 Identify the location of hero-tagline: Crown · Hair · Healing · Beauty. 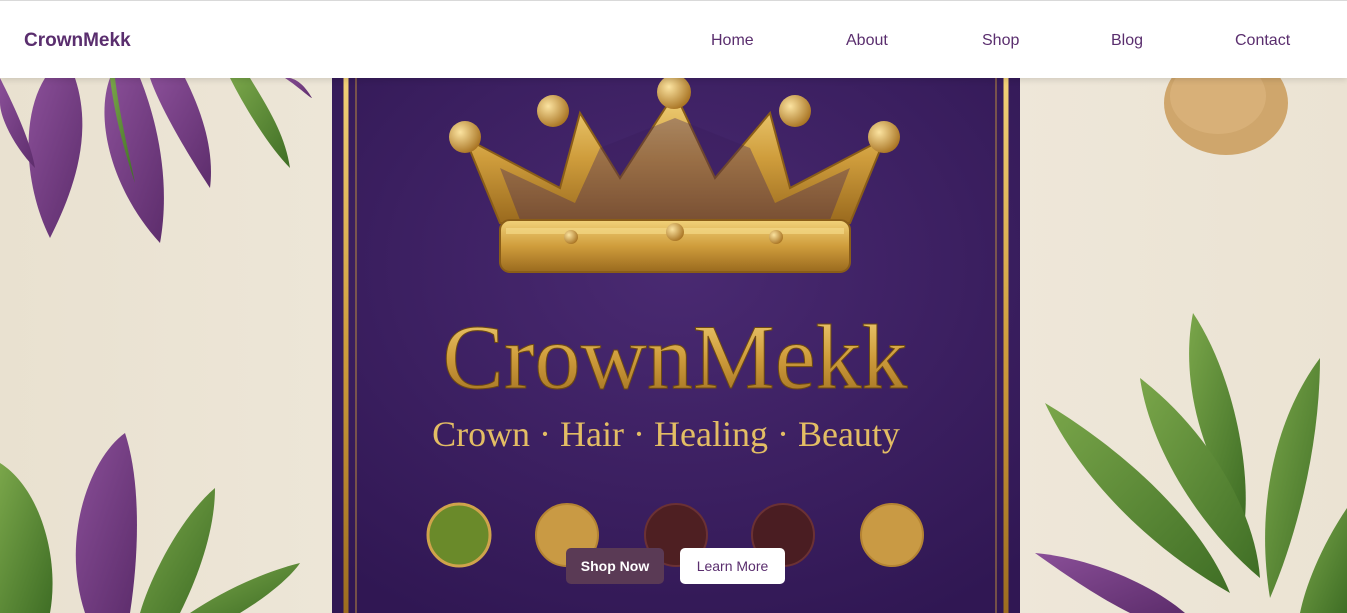
(666, 434).